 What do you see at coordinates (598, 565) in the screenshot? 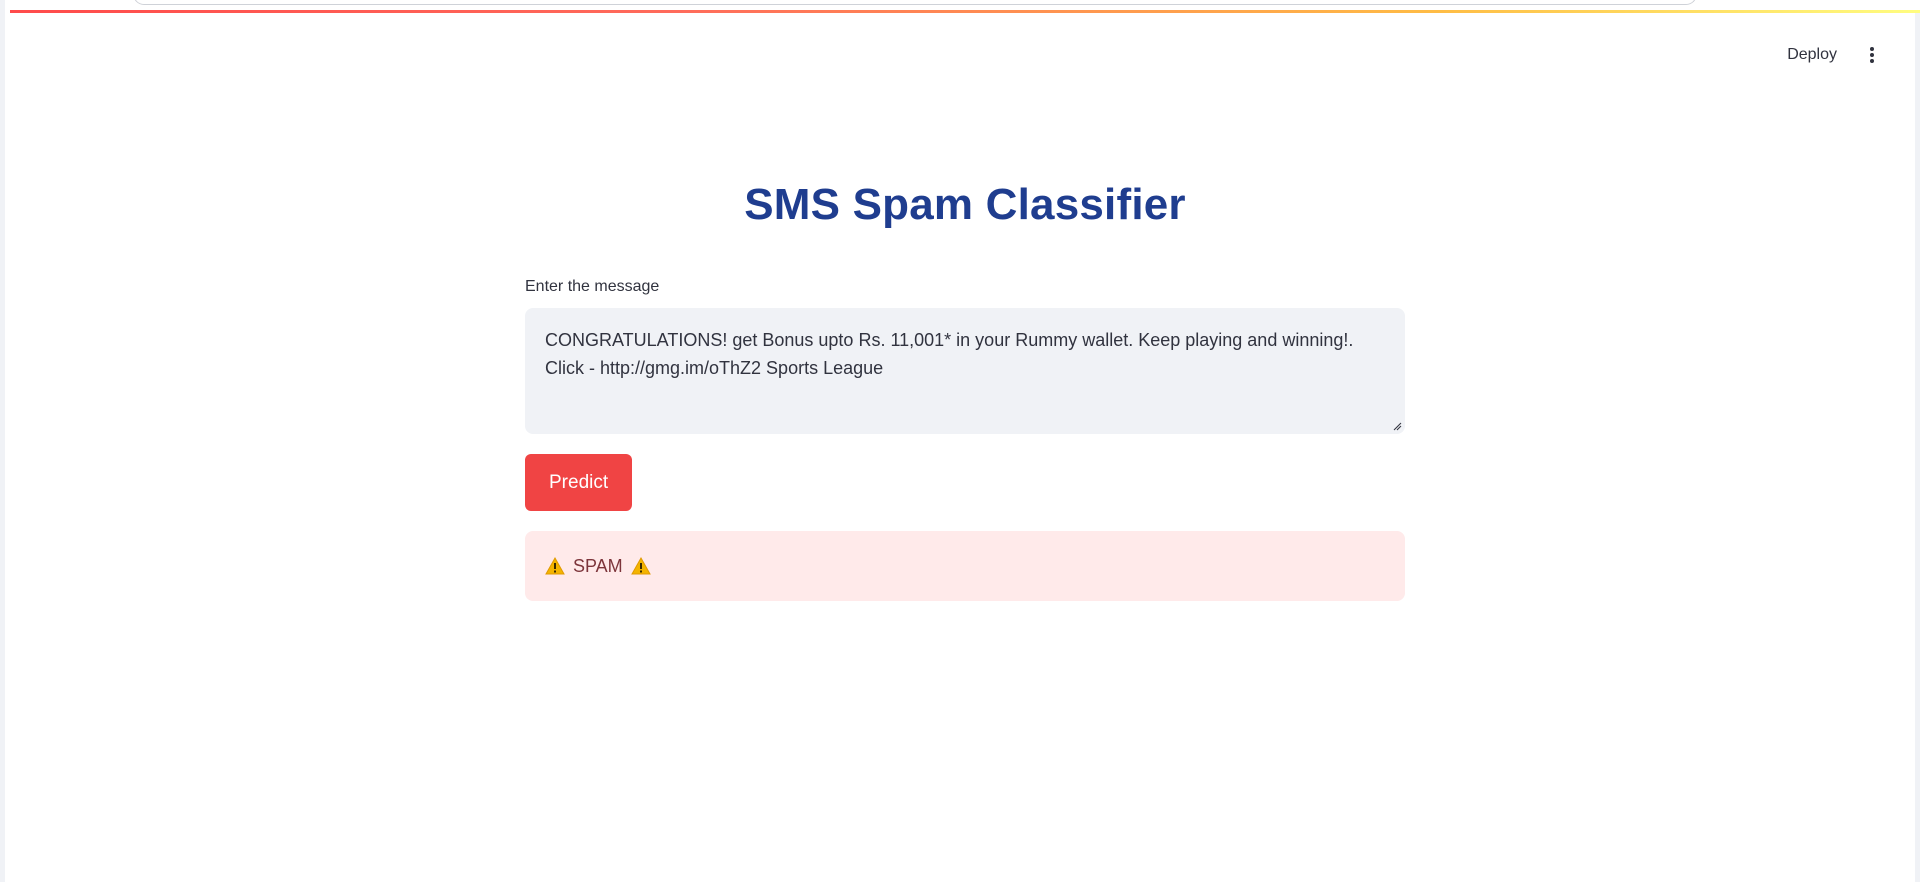
I see `result-label: SPAM` at bounding box center [598, 565].